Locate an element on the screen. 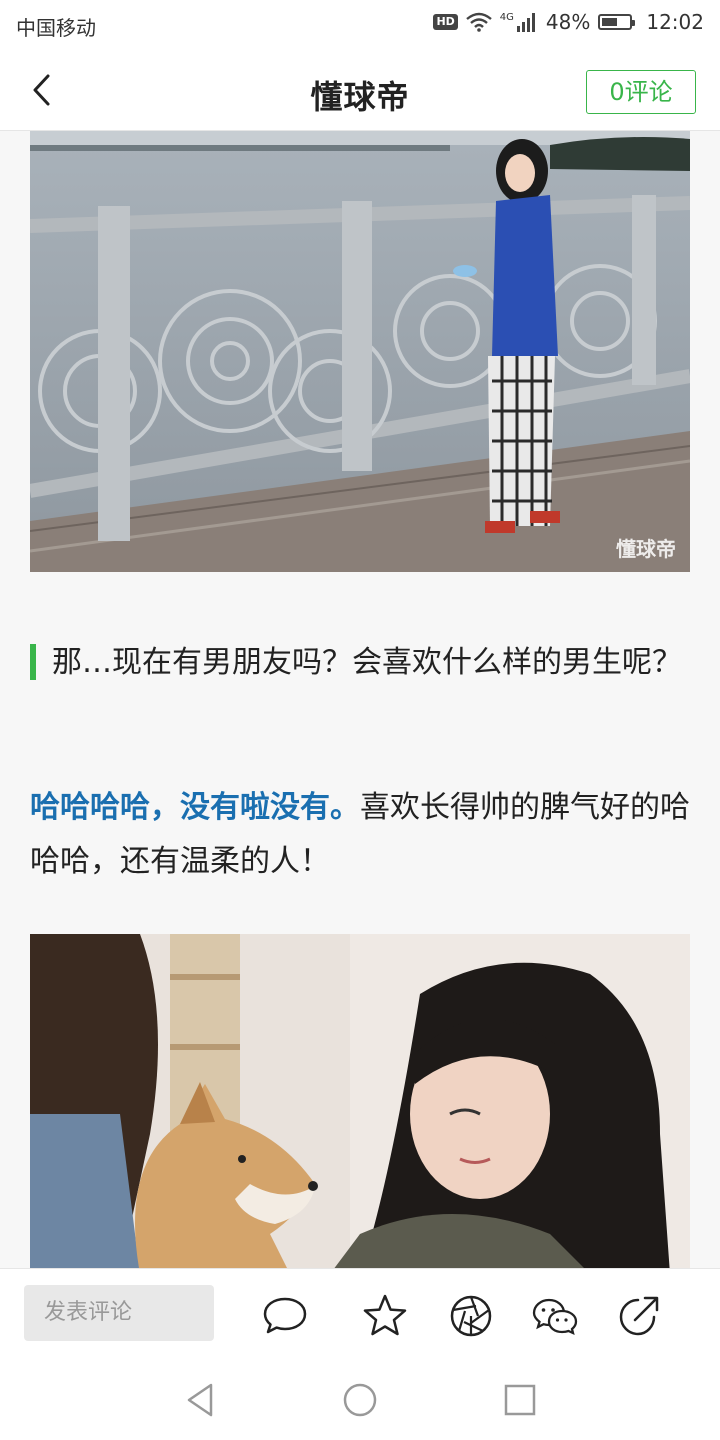 This screenshot has height=1440, width=720. comment-count-button: 0评论 is located at coordinates (641, 92).